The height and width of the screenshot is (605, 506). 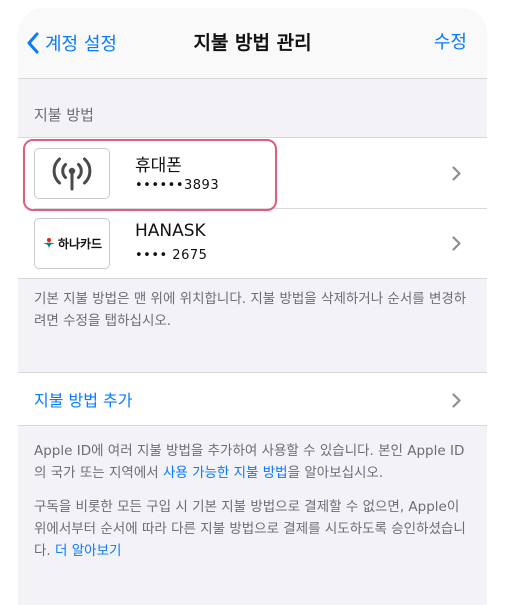 What do you see at coordinates (64, 115) in the screenshot?
I see `section-header: 지불 방법` at bounding box center [64, 115].